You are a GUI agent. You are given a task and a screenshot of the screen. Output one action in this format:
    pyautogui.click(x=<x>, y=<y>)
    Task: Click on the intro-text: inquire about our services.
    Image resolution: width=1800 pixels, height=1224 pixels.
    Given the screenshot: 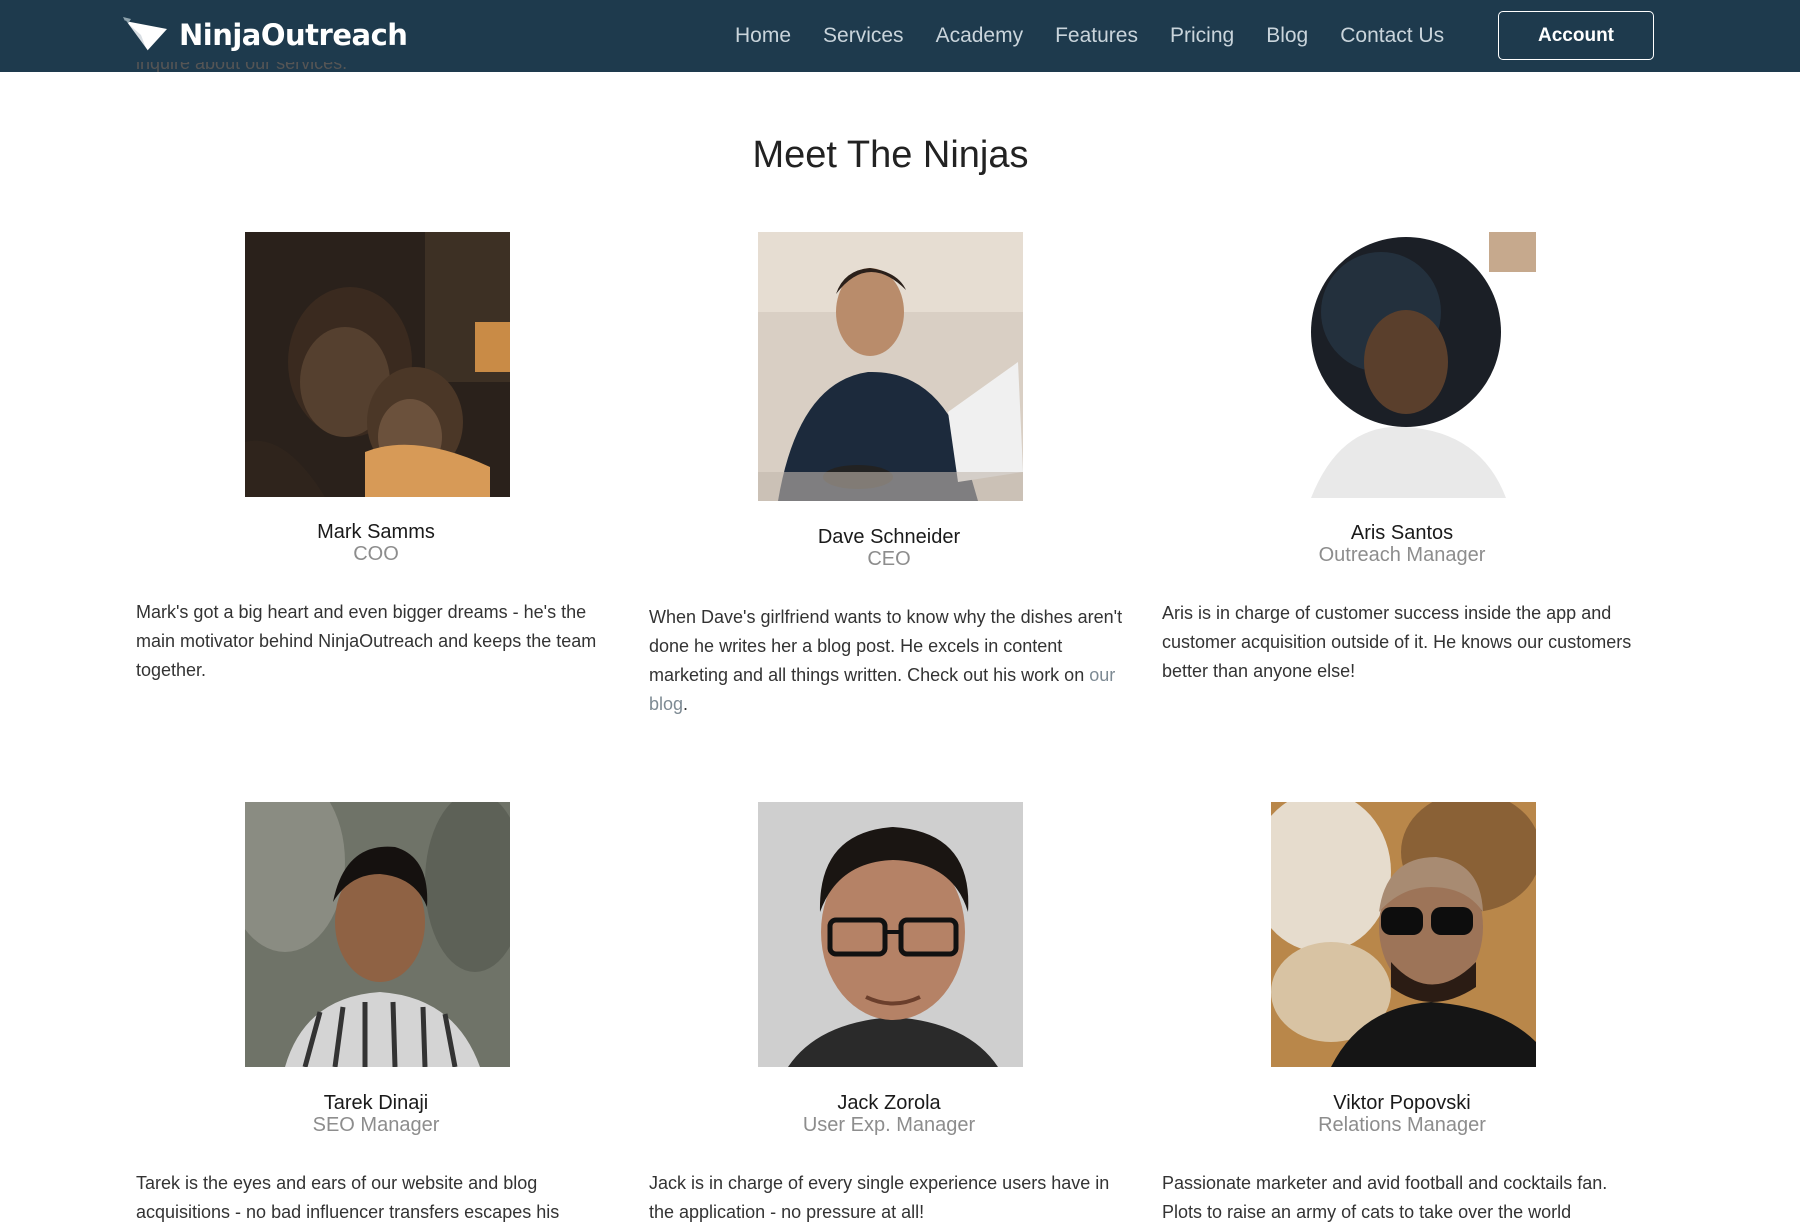 What is the action you would take?
    pyautogui.click(x=242, y=67)
    